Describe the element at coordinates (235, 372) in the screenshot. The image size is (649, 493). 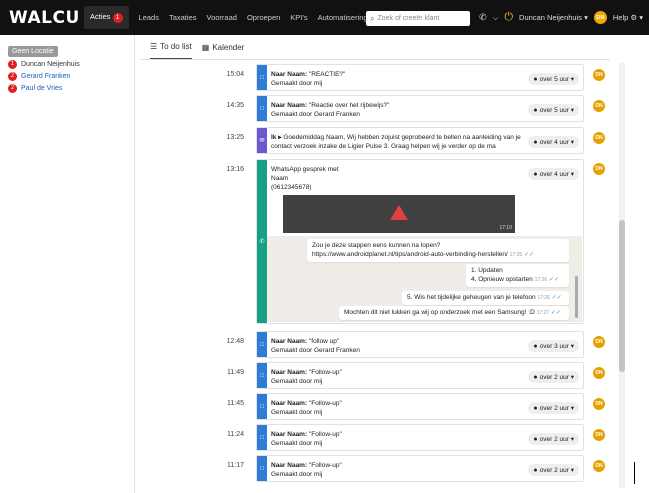
I see `task-time: 11:49` at that location.